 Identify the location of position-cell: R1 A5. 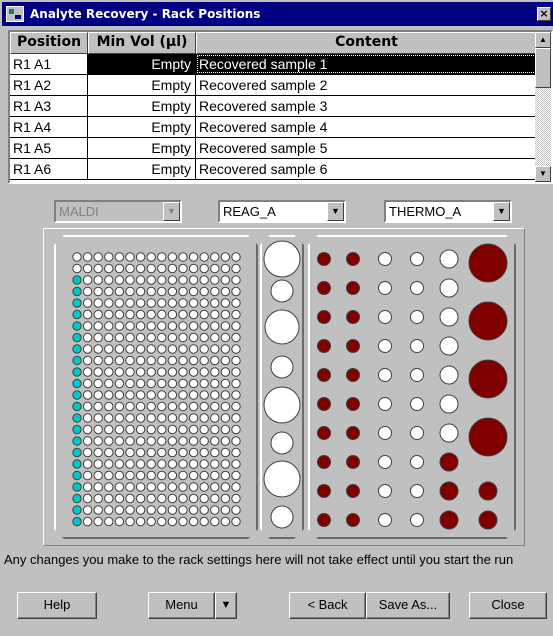
(49, 148).